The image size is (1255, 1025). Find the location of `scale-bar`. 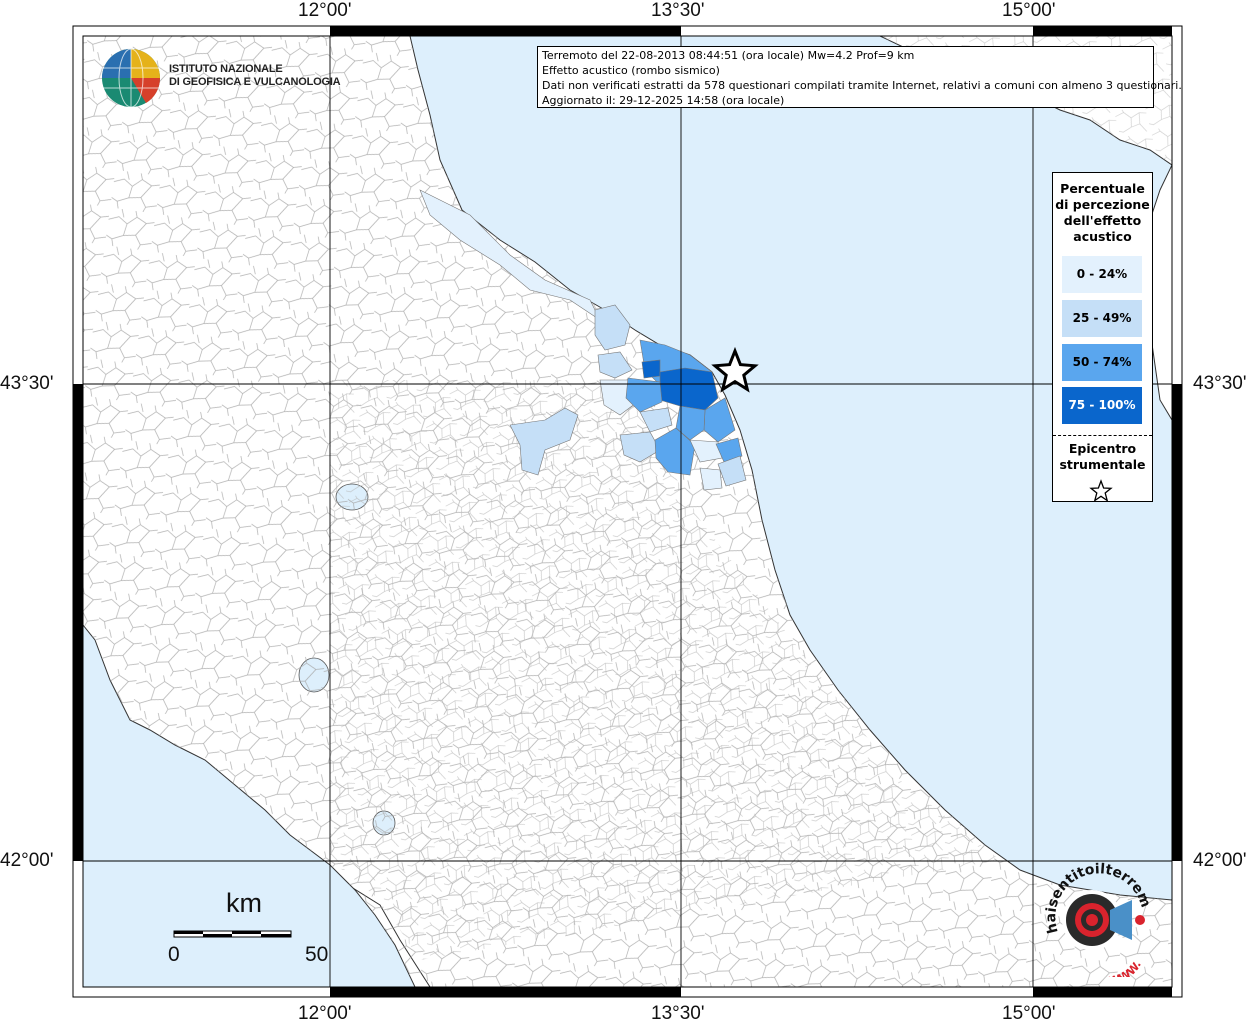

scale-bar is located at coordinates (232, 934).